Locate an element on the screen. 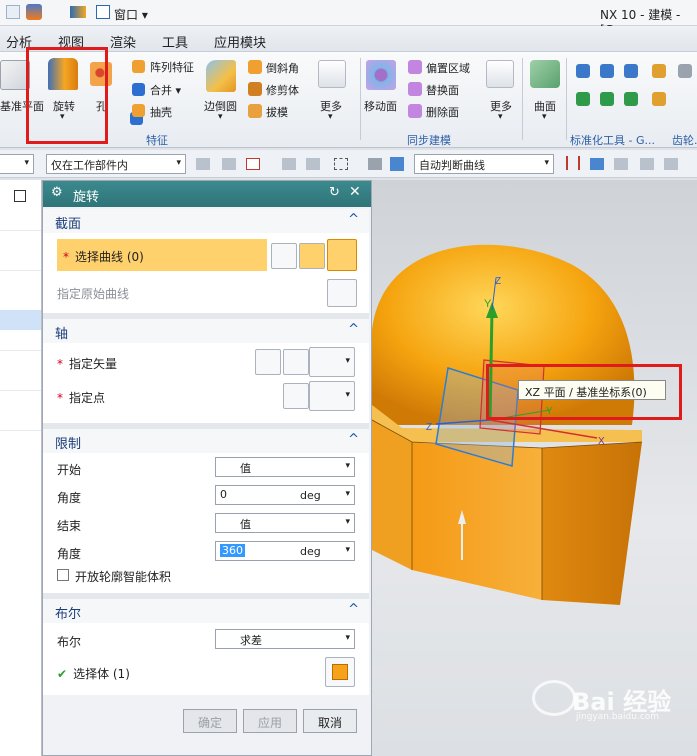 Image resolution: width=697 pixels, height=756 pixels. trim-body-icon is located at coordinates (255, 89).